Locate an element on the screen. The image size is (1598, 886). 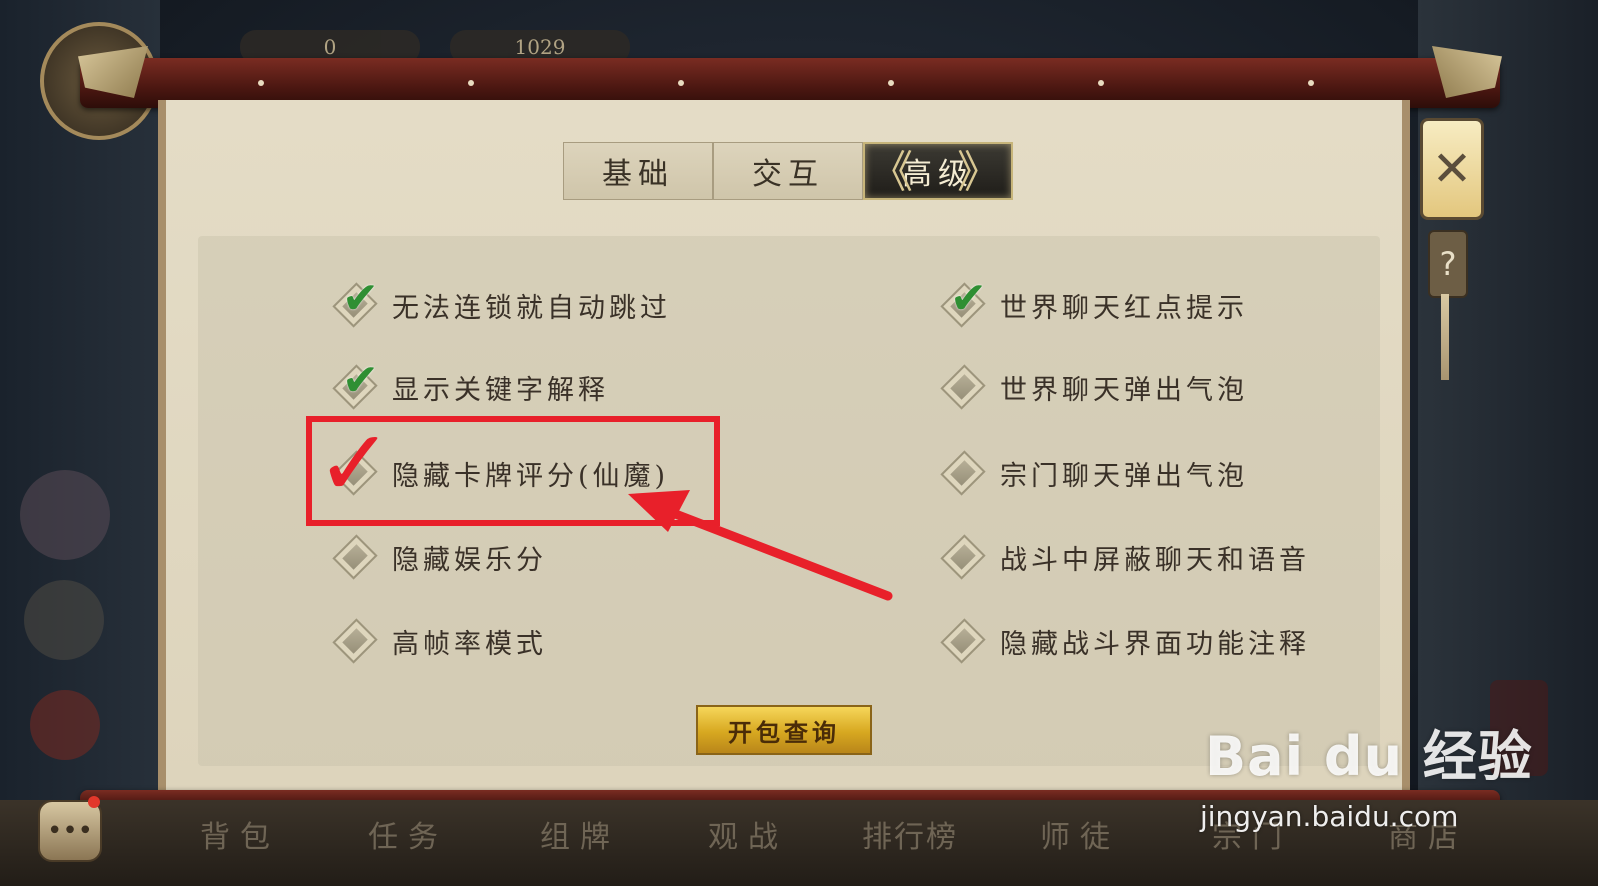
watermark-url-text: jingyan.baidu.com is located at coordinates (1329, 816).